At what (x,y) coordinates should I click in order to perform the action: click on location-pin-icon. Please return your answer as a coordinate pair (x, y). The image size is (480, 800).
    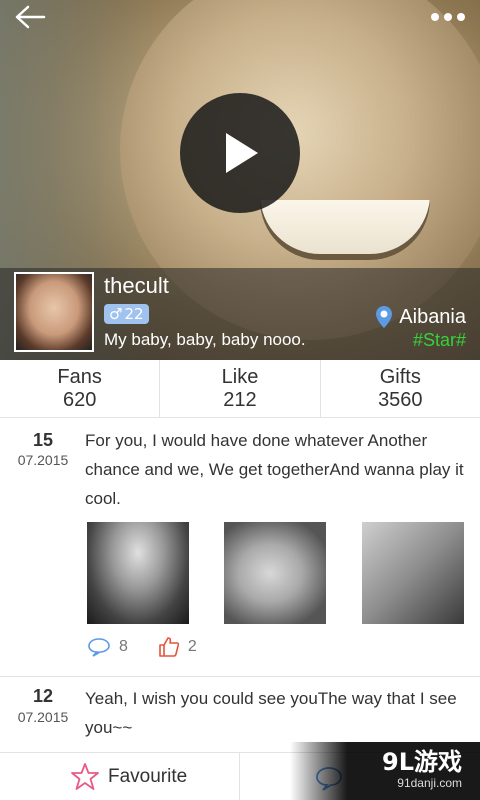
    Looking at the image, I should click on (384, 317).